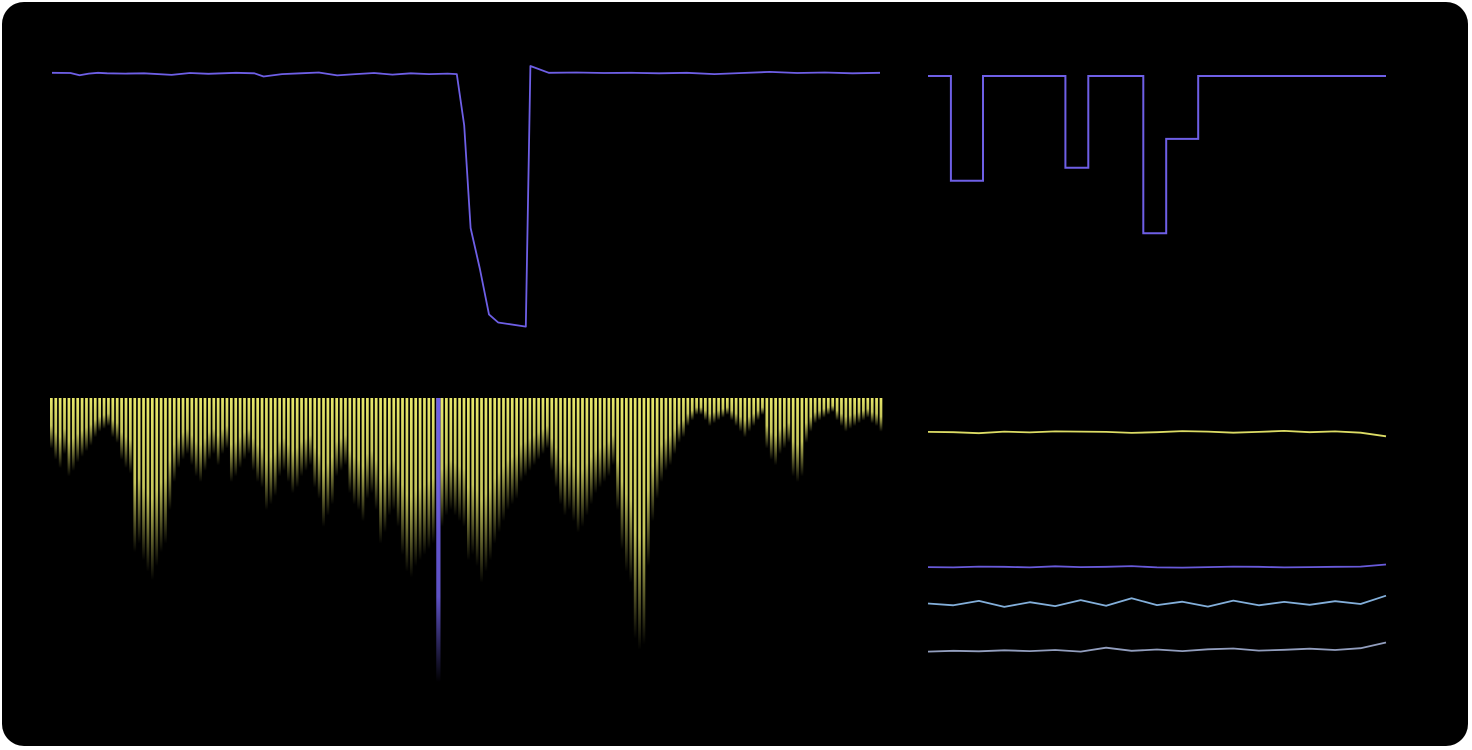 The height and width of the screenshot is (750, 1472). Describe the element at coordinates (1157, 530) in the screenshot. I see `multi-line-chart-bottom-right` at that location.